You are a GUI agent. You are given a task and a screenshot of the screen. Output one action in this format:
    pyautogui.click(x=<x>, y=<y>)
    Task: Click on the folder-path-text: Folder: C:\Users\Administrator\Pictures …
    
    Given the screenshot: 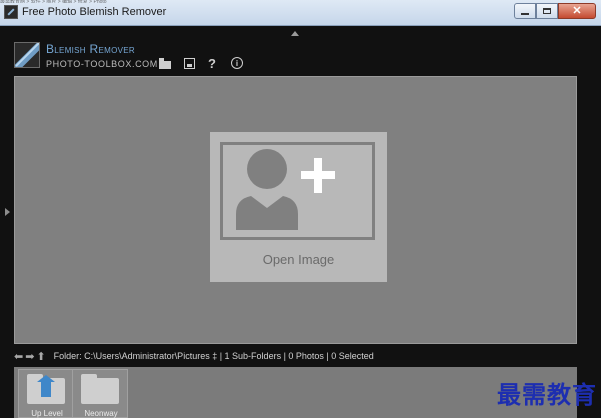 What is the action you would take?
    pyautogui.click(x=213, y=356)
    